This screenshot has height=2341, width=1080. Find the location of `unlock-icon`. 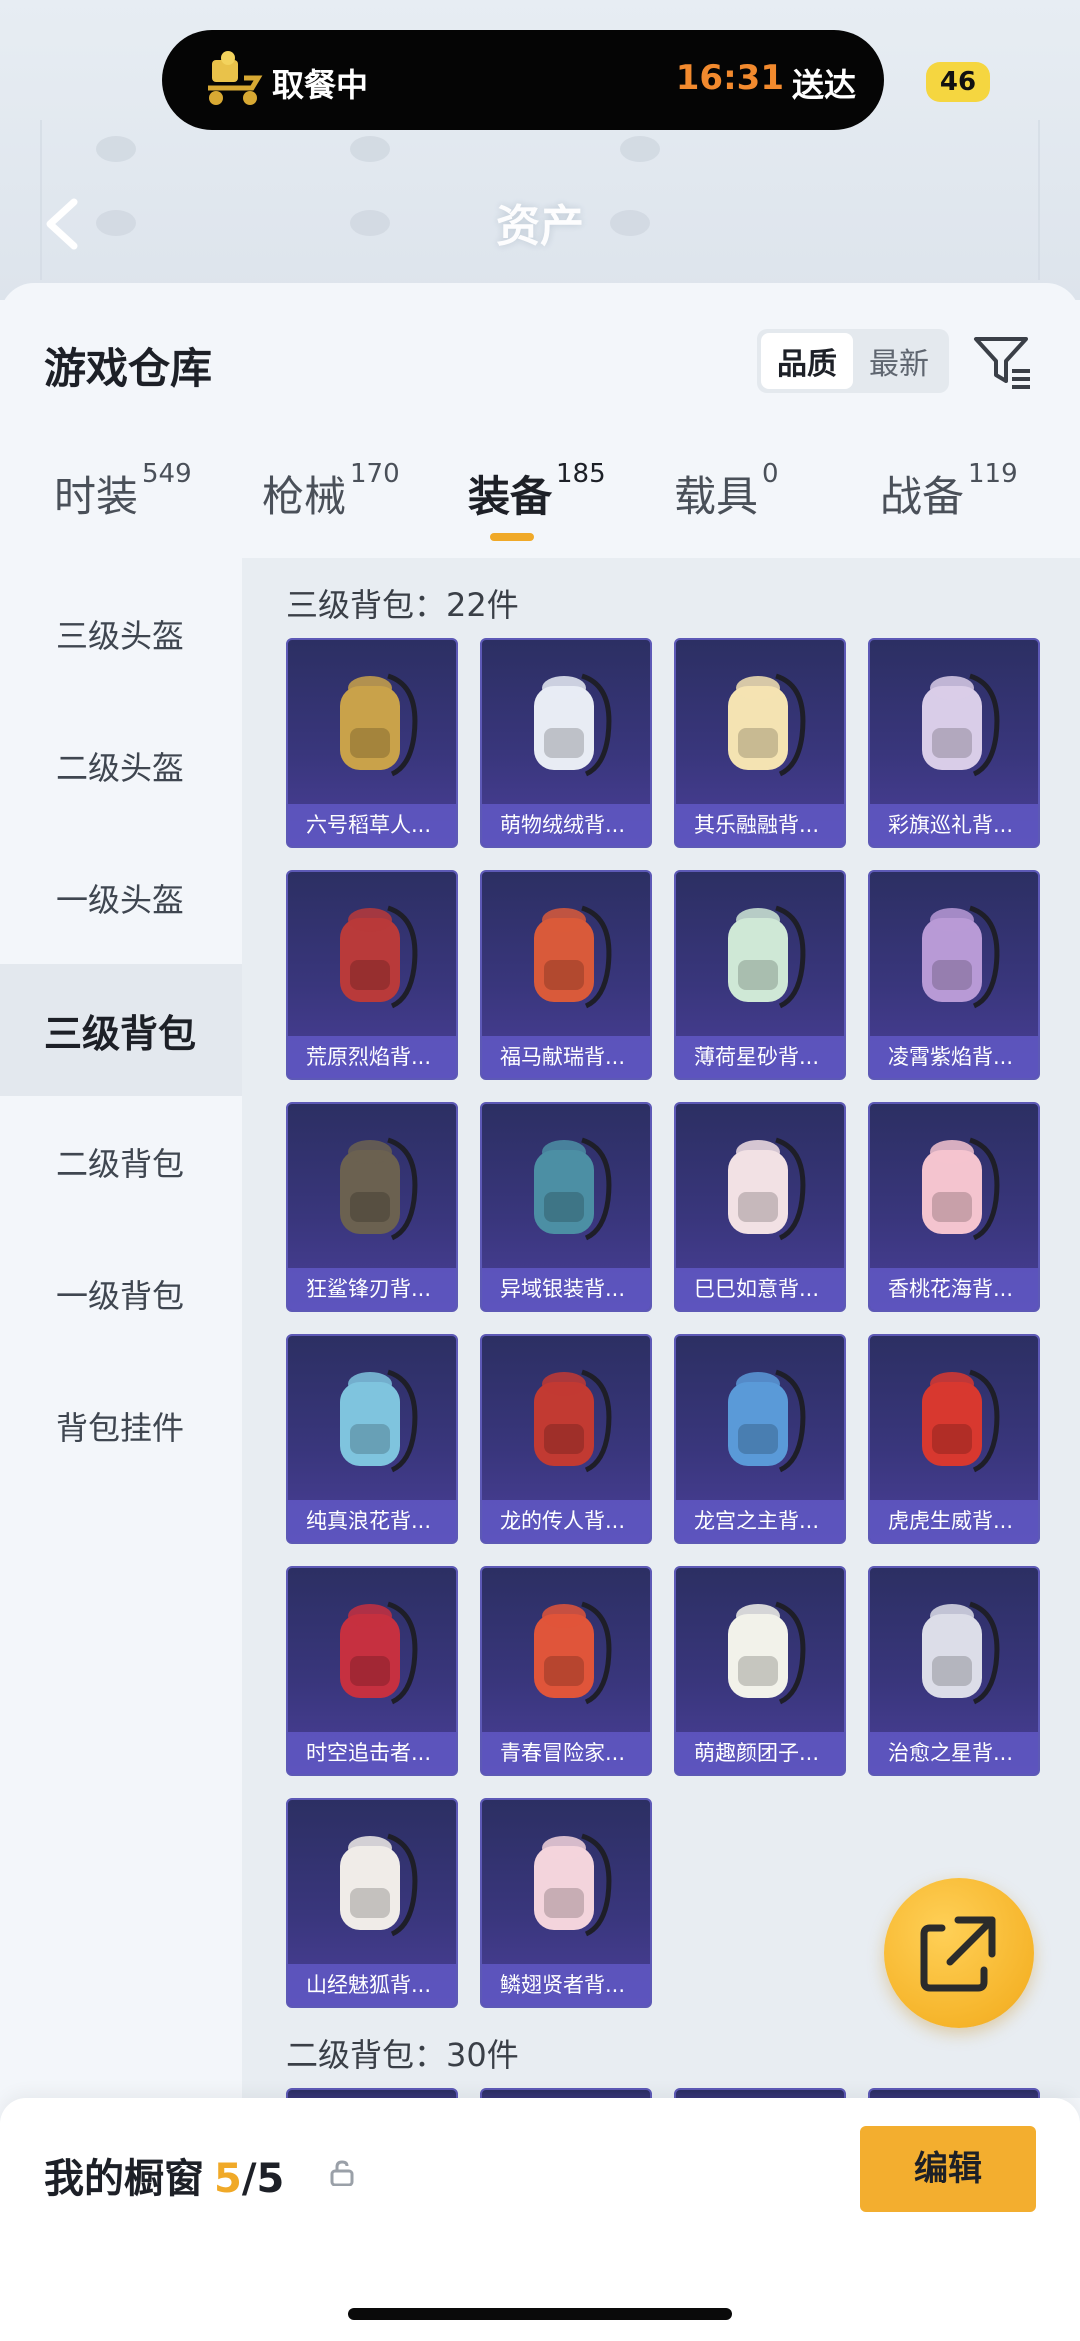

unlock-icon is located at coordinates (342, 2173).